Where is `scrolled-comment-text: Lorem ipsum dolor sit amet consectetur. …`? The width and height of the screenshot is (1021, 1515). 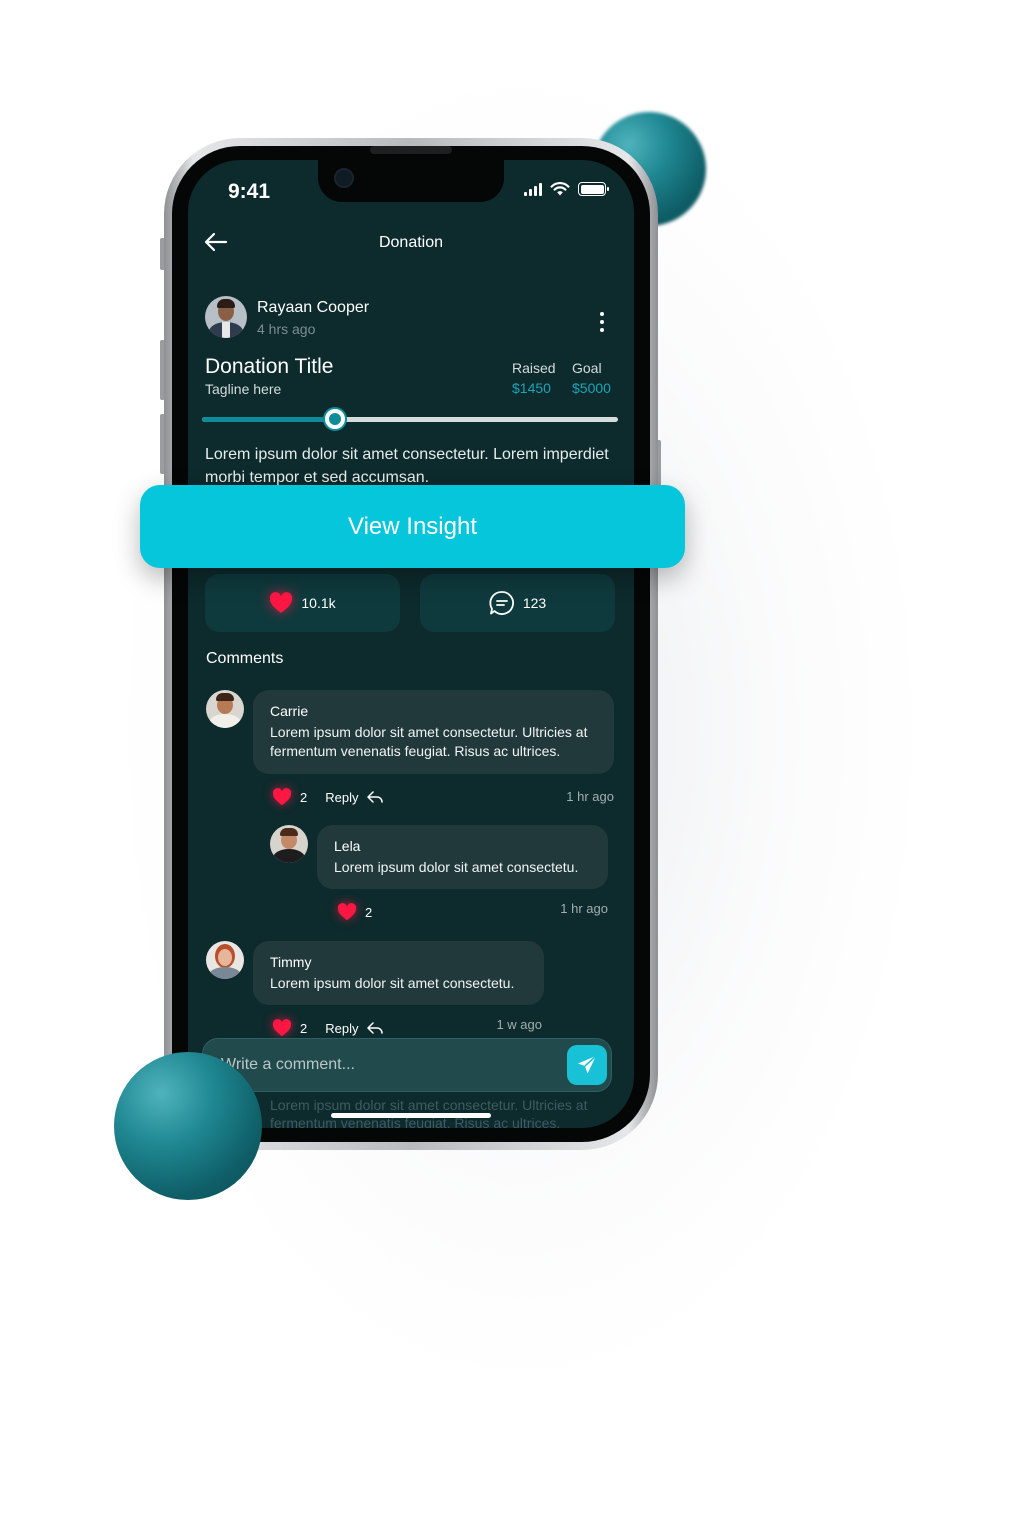
scrolled-comment-text: Lorem ipsum dolor sit amet consectetur. … is located at coordinates (429, 1112).